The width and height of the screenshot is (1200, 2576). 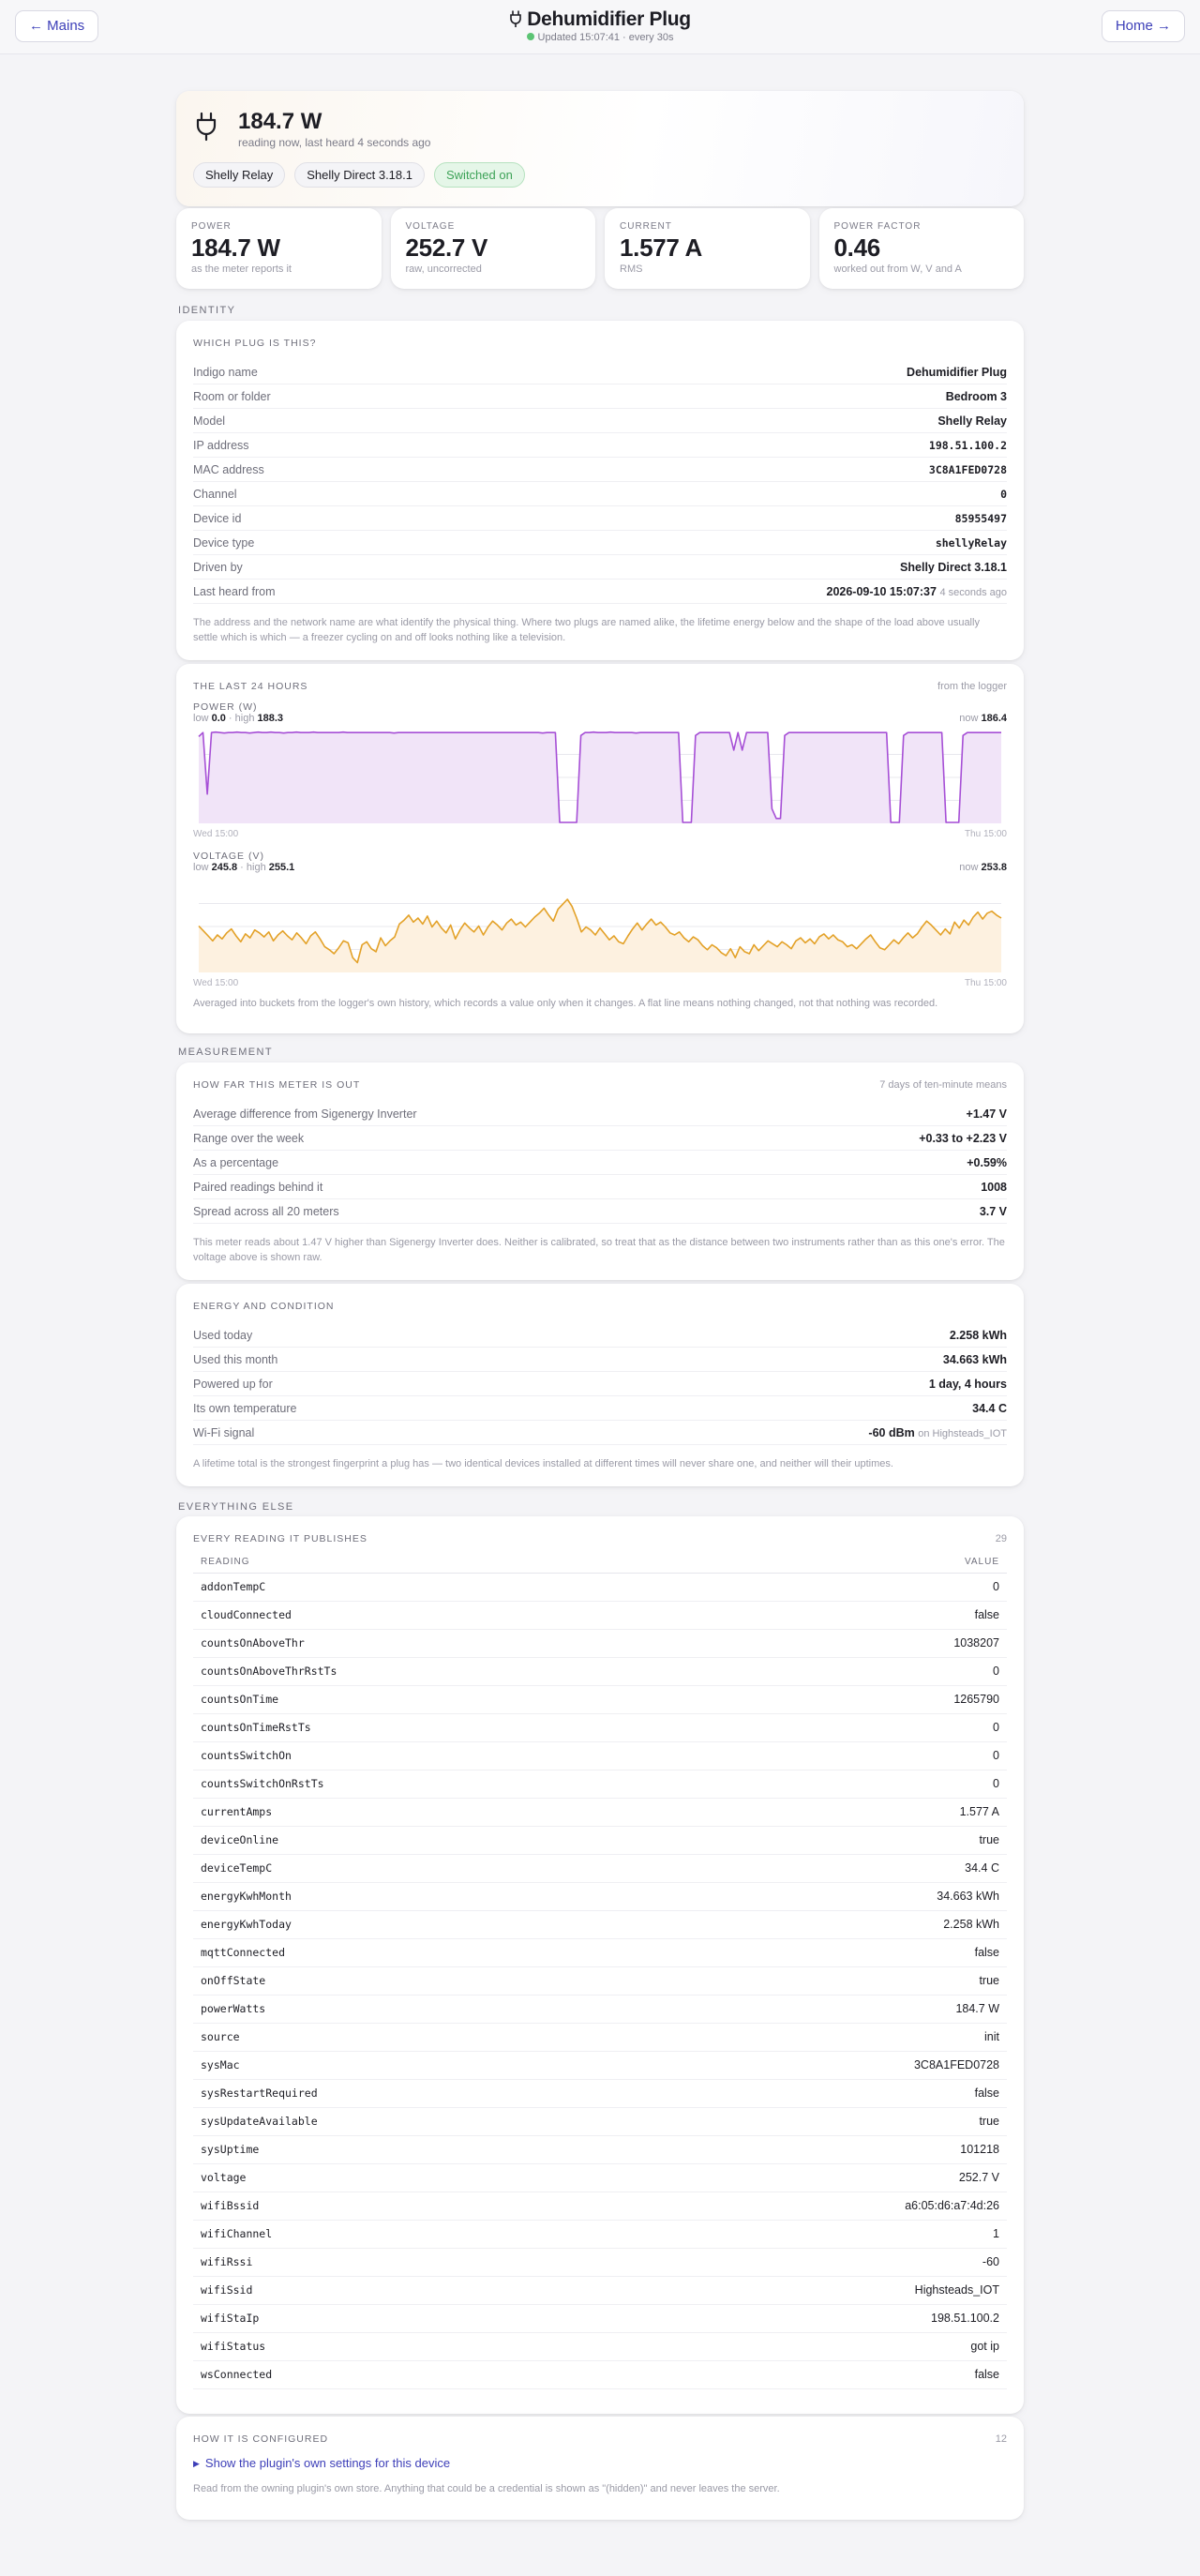 I want to click on detail-key: Last heard from, so click(x=234, y=591).